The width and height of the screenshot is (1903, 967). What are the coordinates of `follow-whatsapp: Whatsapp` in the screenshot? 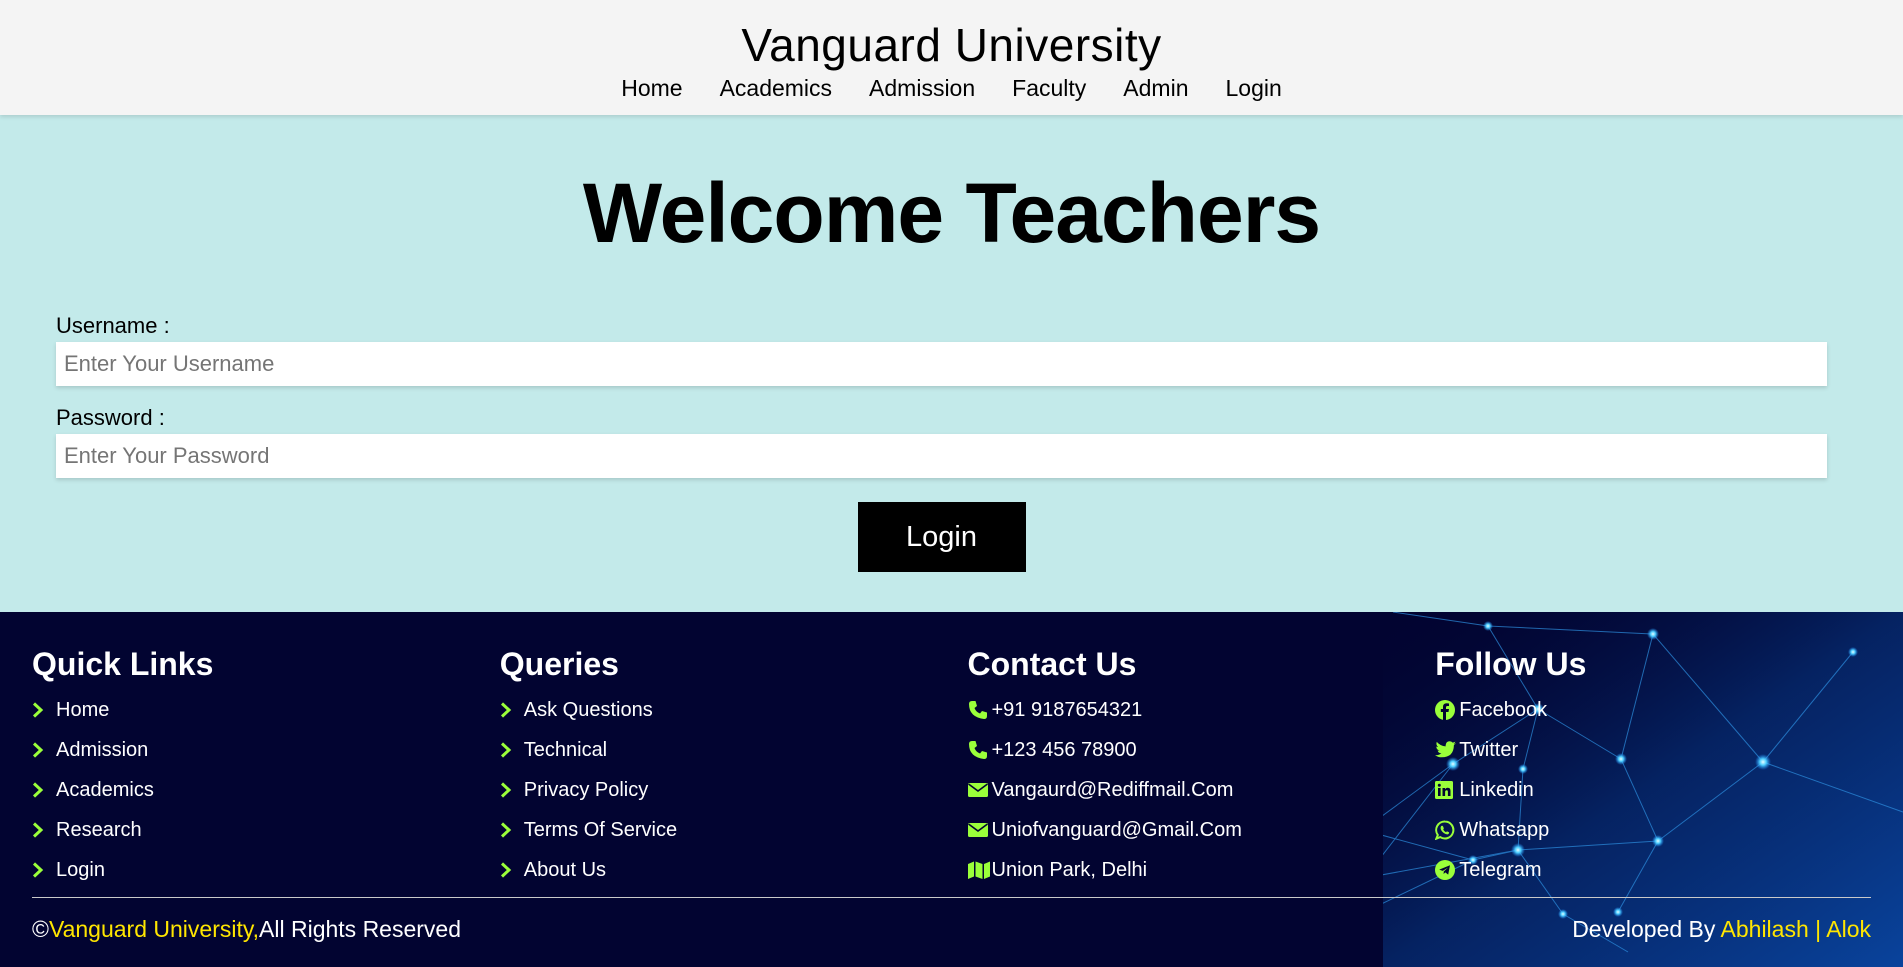 It's located at (1669, 830).